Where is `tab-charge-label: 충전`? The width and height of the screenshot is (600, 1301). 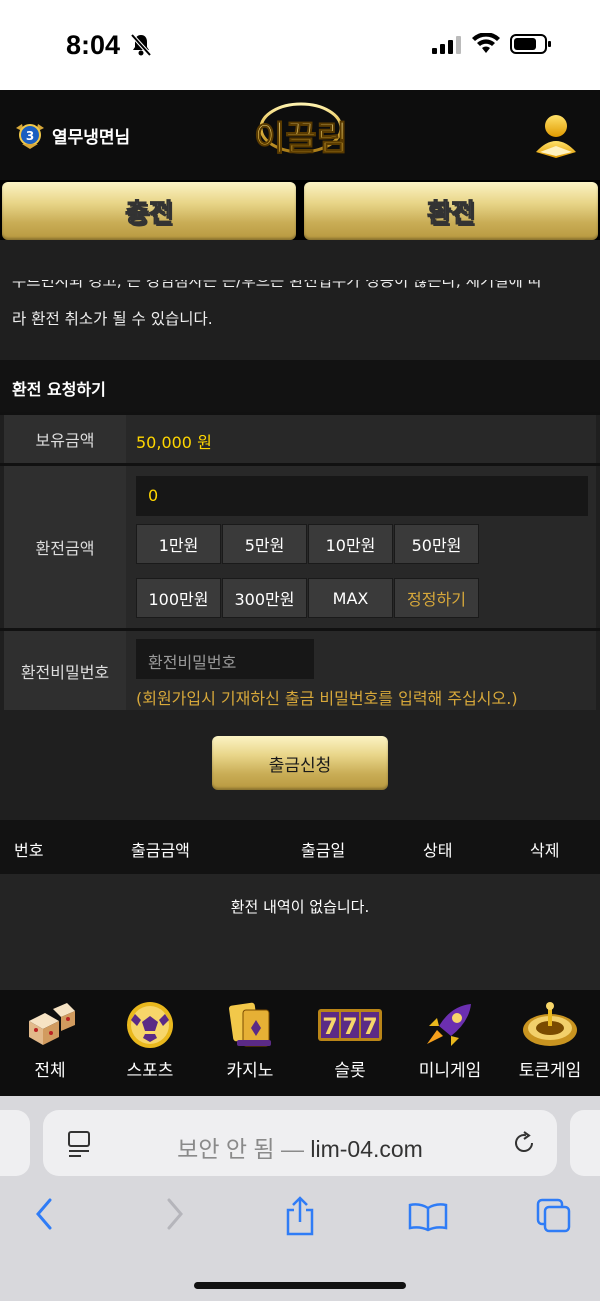 tab-charge-label: 충전 is located at coordinates (148, 213).